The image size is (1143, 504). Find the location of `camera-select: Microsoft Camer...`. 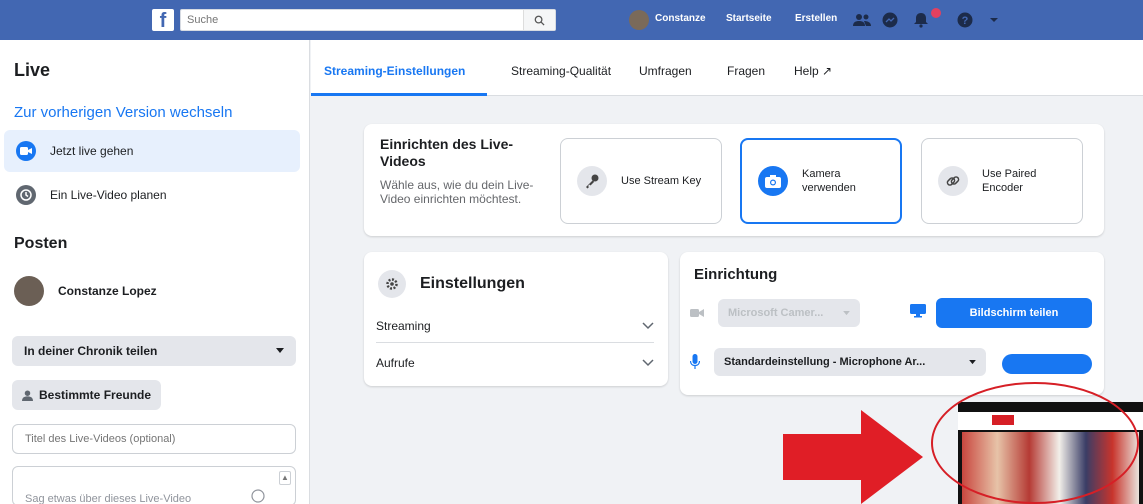

camera-select: Microsoft Camer... is located at coordinates (789, 313).